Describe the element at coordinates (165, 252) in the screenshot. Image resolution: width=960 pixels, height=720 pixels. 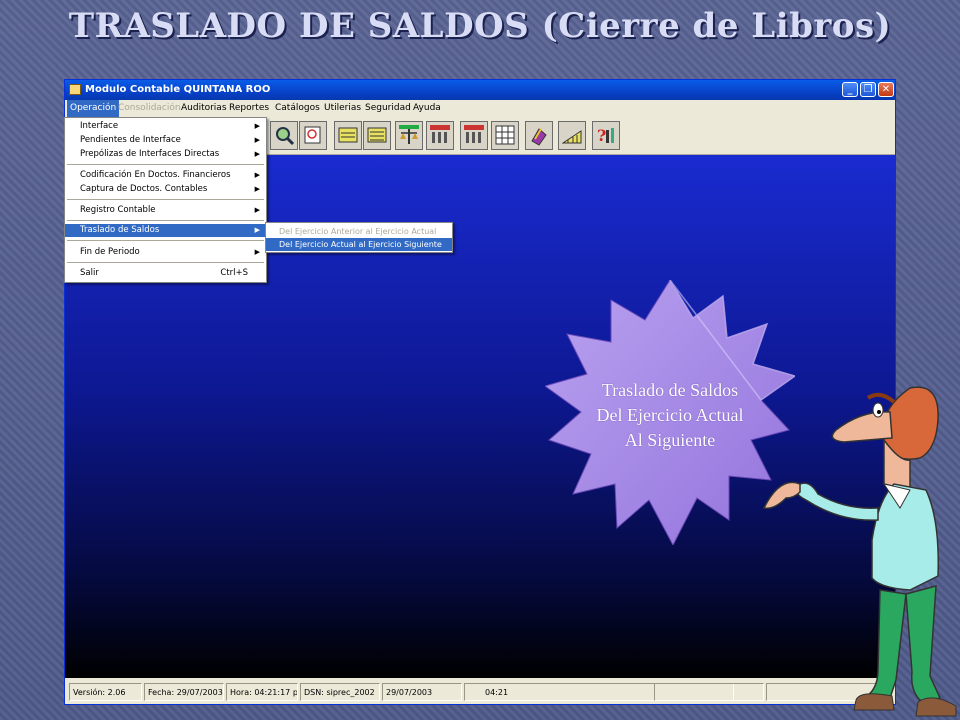
I see `menu-item-fin-periodo: Fin de Periodo ▶` at that location.